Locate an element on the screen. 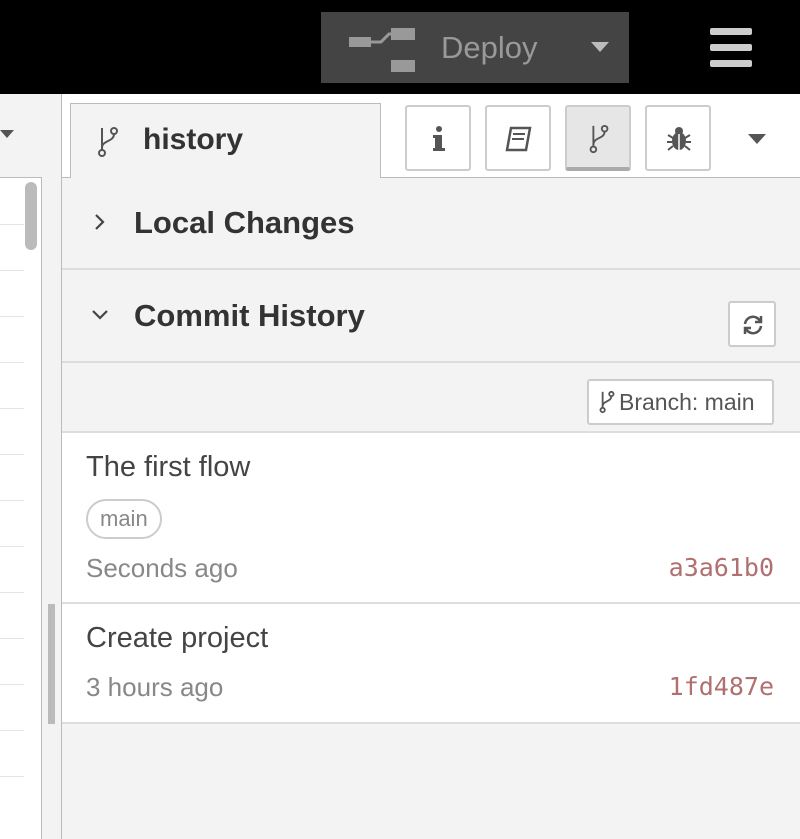 The height and width of the screenshot is (839, 800). commit-time: Seconds ago is located at coordinates (162, 568).